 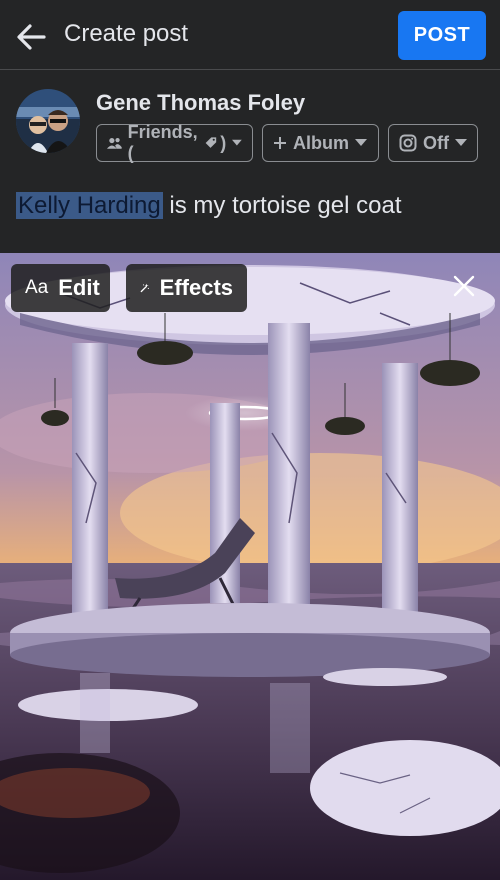 I want to click on album-label: Album, so click(x=321, y=142).